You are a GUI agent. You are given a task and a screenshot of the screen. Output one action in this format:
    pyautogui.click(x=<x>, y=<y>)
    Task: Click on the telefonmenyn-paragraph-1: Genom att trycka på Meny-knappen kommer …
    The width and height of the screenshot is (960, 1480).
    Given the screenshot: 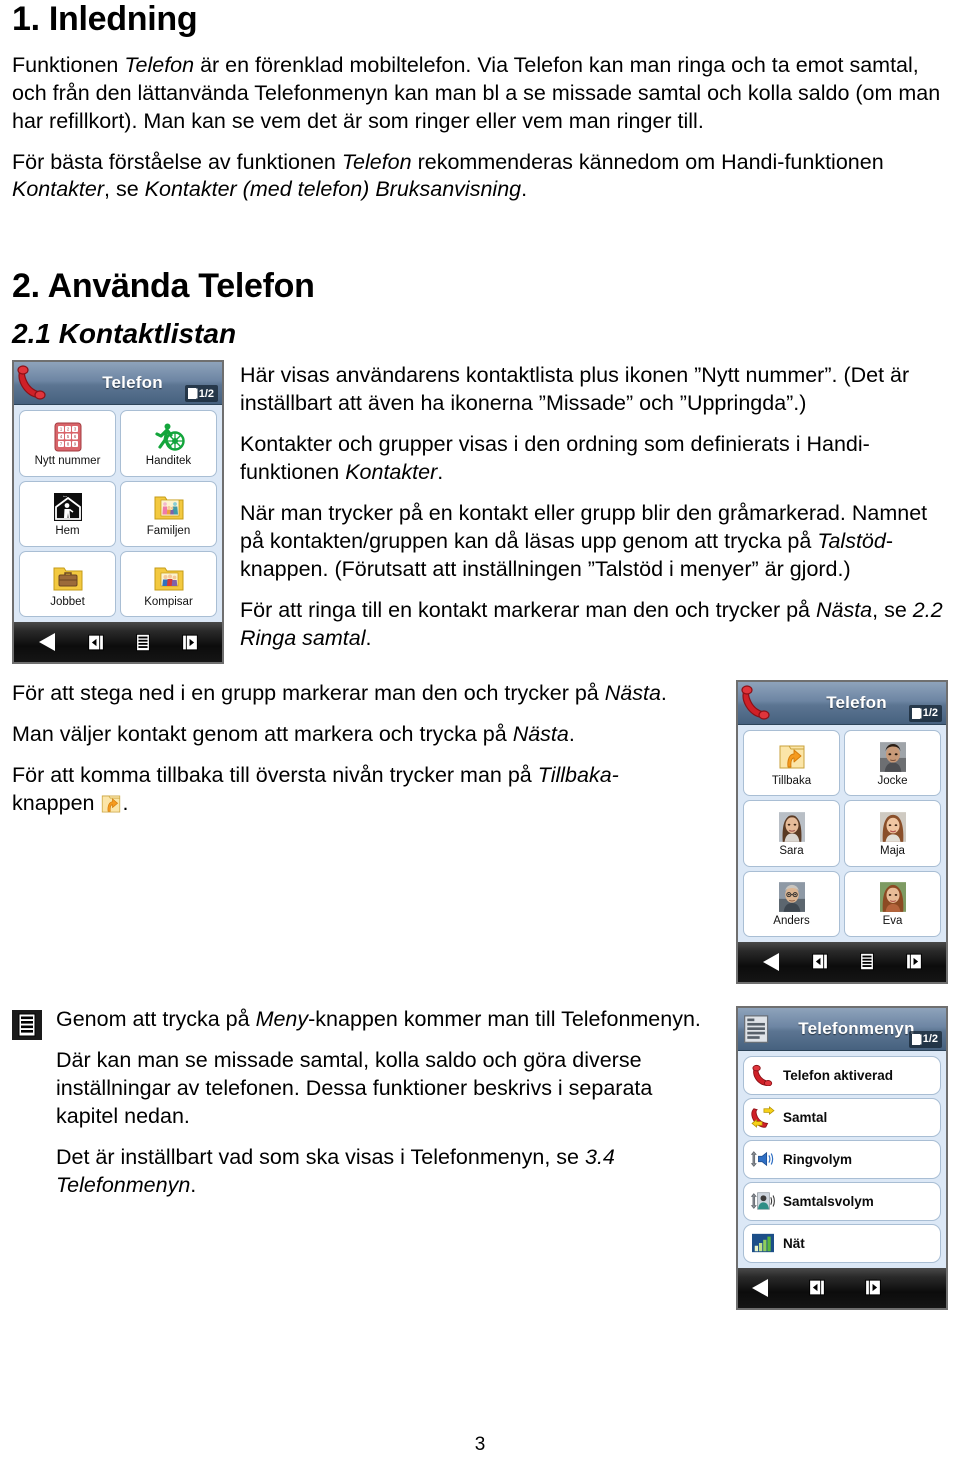 What is the action you would take?
    pyautogui.click(x=378, y=1018)
    